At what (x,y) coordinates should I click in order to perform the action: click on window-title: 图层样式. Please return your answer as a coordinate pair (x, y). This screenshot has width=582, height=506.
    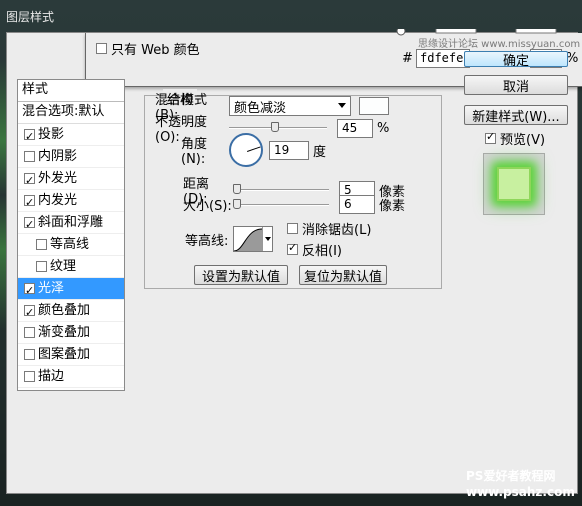
    Looking at the image, I should click on (30, 17).